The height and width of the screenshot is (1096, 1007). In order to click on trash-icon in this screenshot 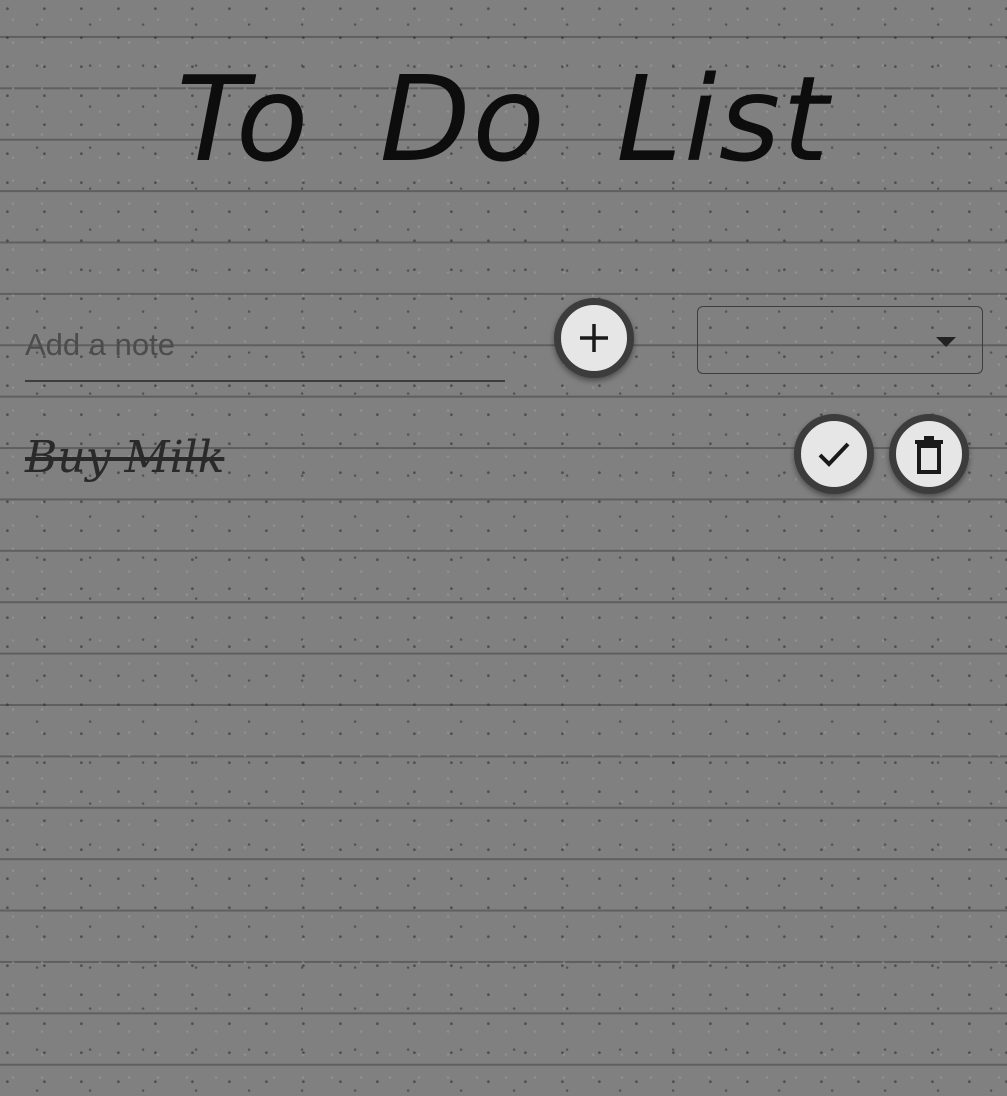, I will do `click(929, 455)`.